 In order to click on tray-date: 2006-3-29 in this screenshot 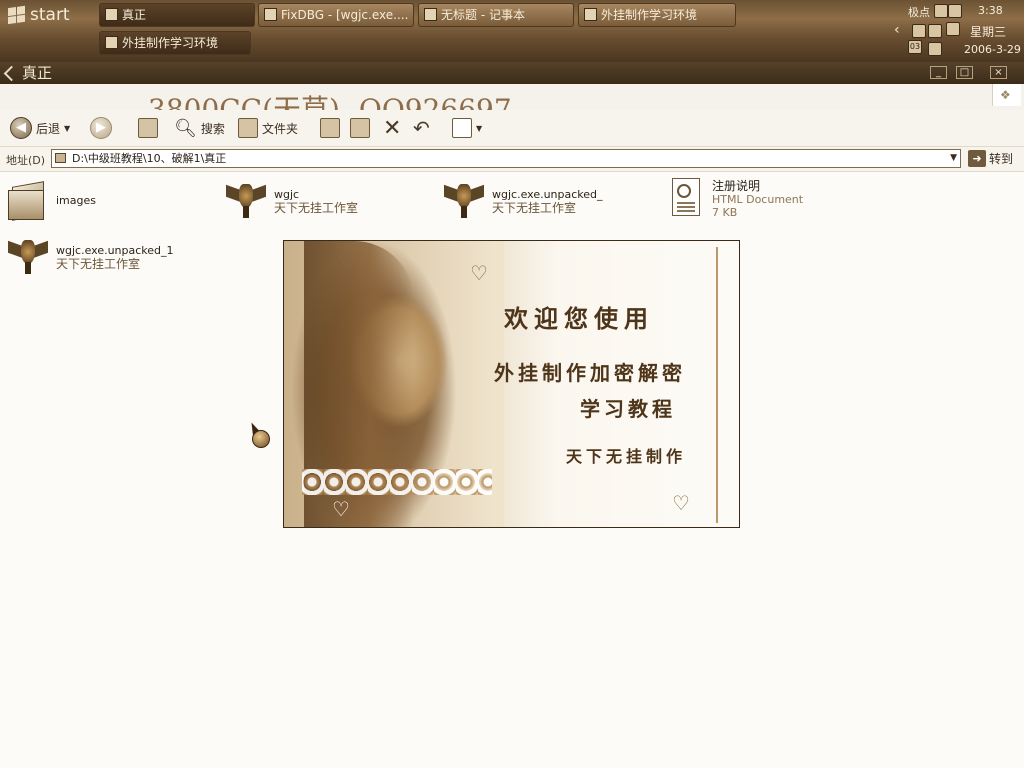, I will do `click(992, 49)`.